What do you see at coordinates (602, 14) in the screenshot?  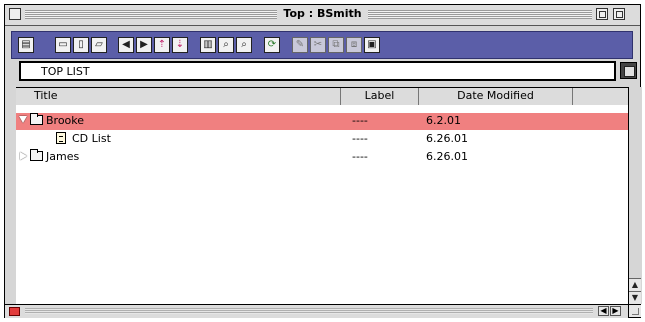 I see `zoom-box-icon` at bounding box center [602, 14].